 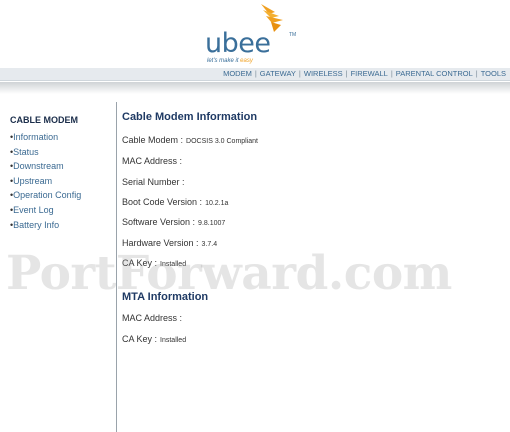 I want to click on row-value: DOCSIS 3.0 Compliant, so click(x=222, y=141).